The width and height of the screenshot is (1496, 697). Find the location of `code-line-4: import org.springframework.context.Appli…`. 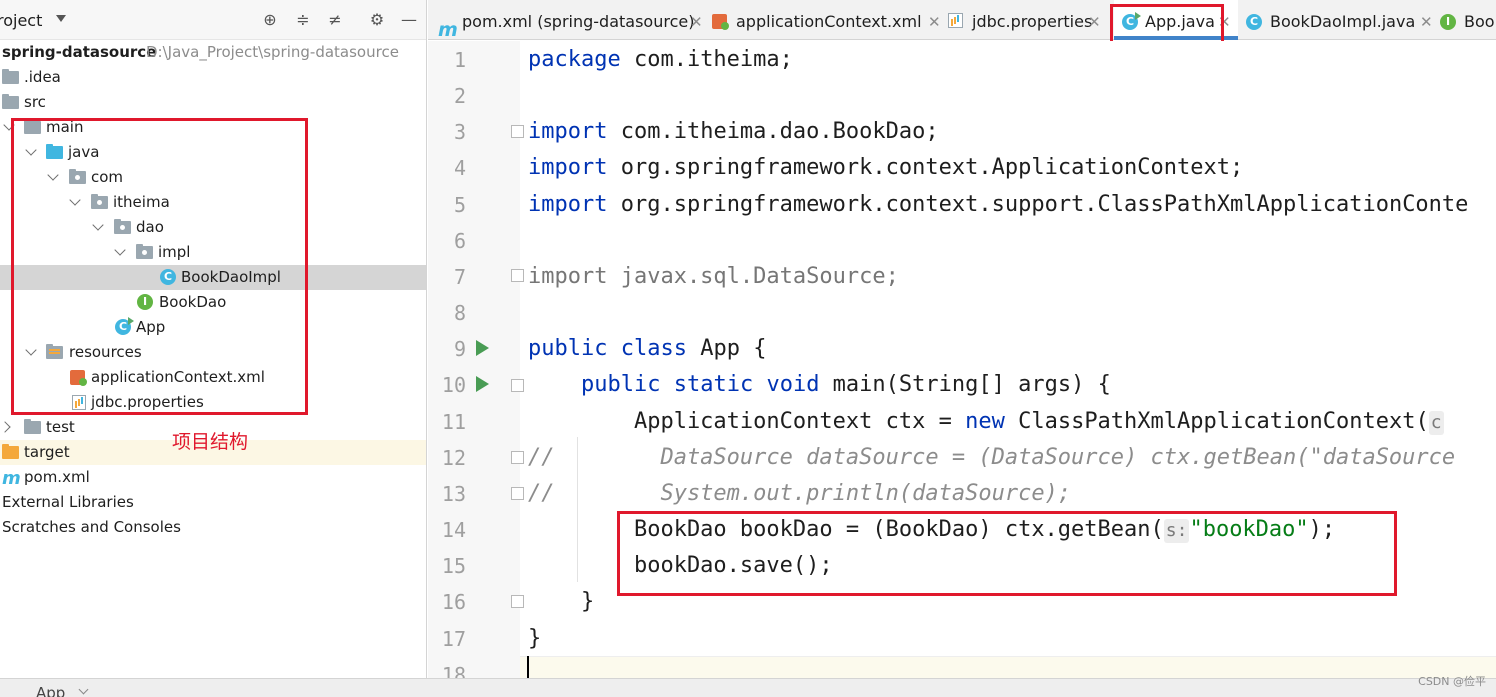

code-line-4: import org.springframework.context.Appli… is located at coordinates (886, 167).